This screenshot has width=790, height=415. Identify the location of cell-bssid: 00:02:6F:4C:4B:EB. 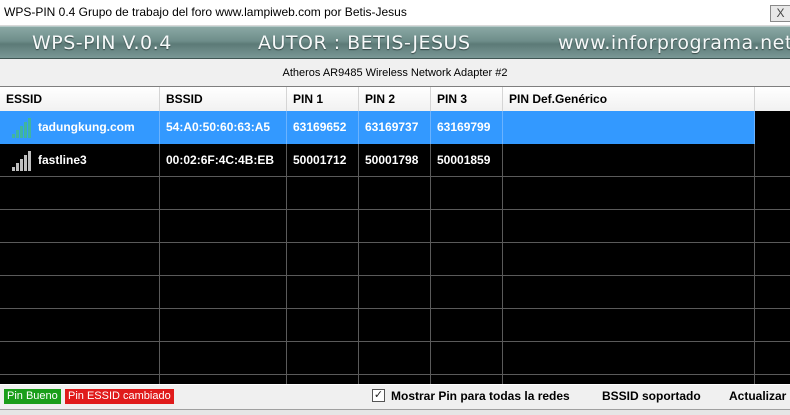
(223, 160).